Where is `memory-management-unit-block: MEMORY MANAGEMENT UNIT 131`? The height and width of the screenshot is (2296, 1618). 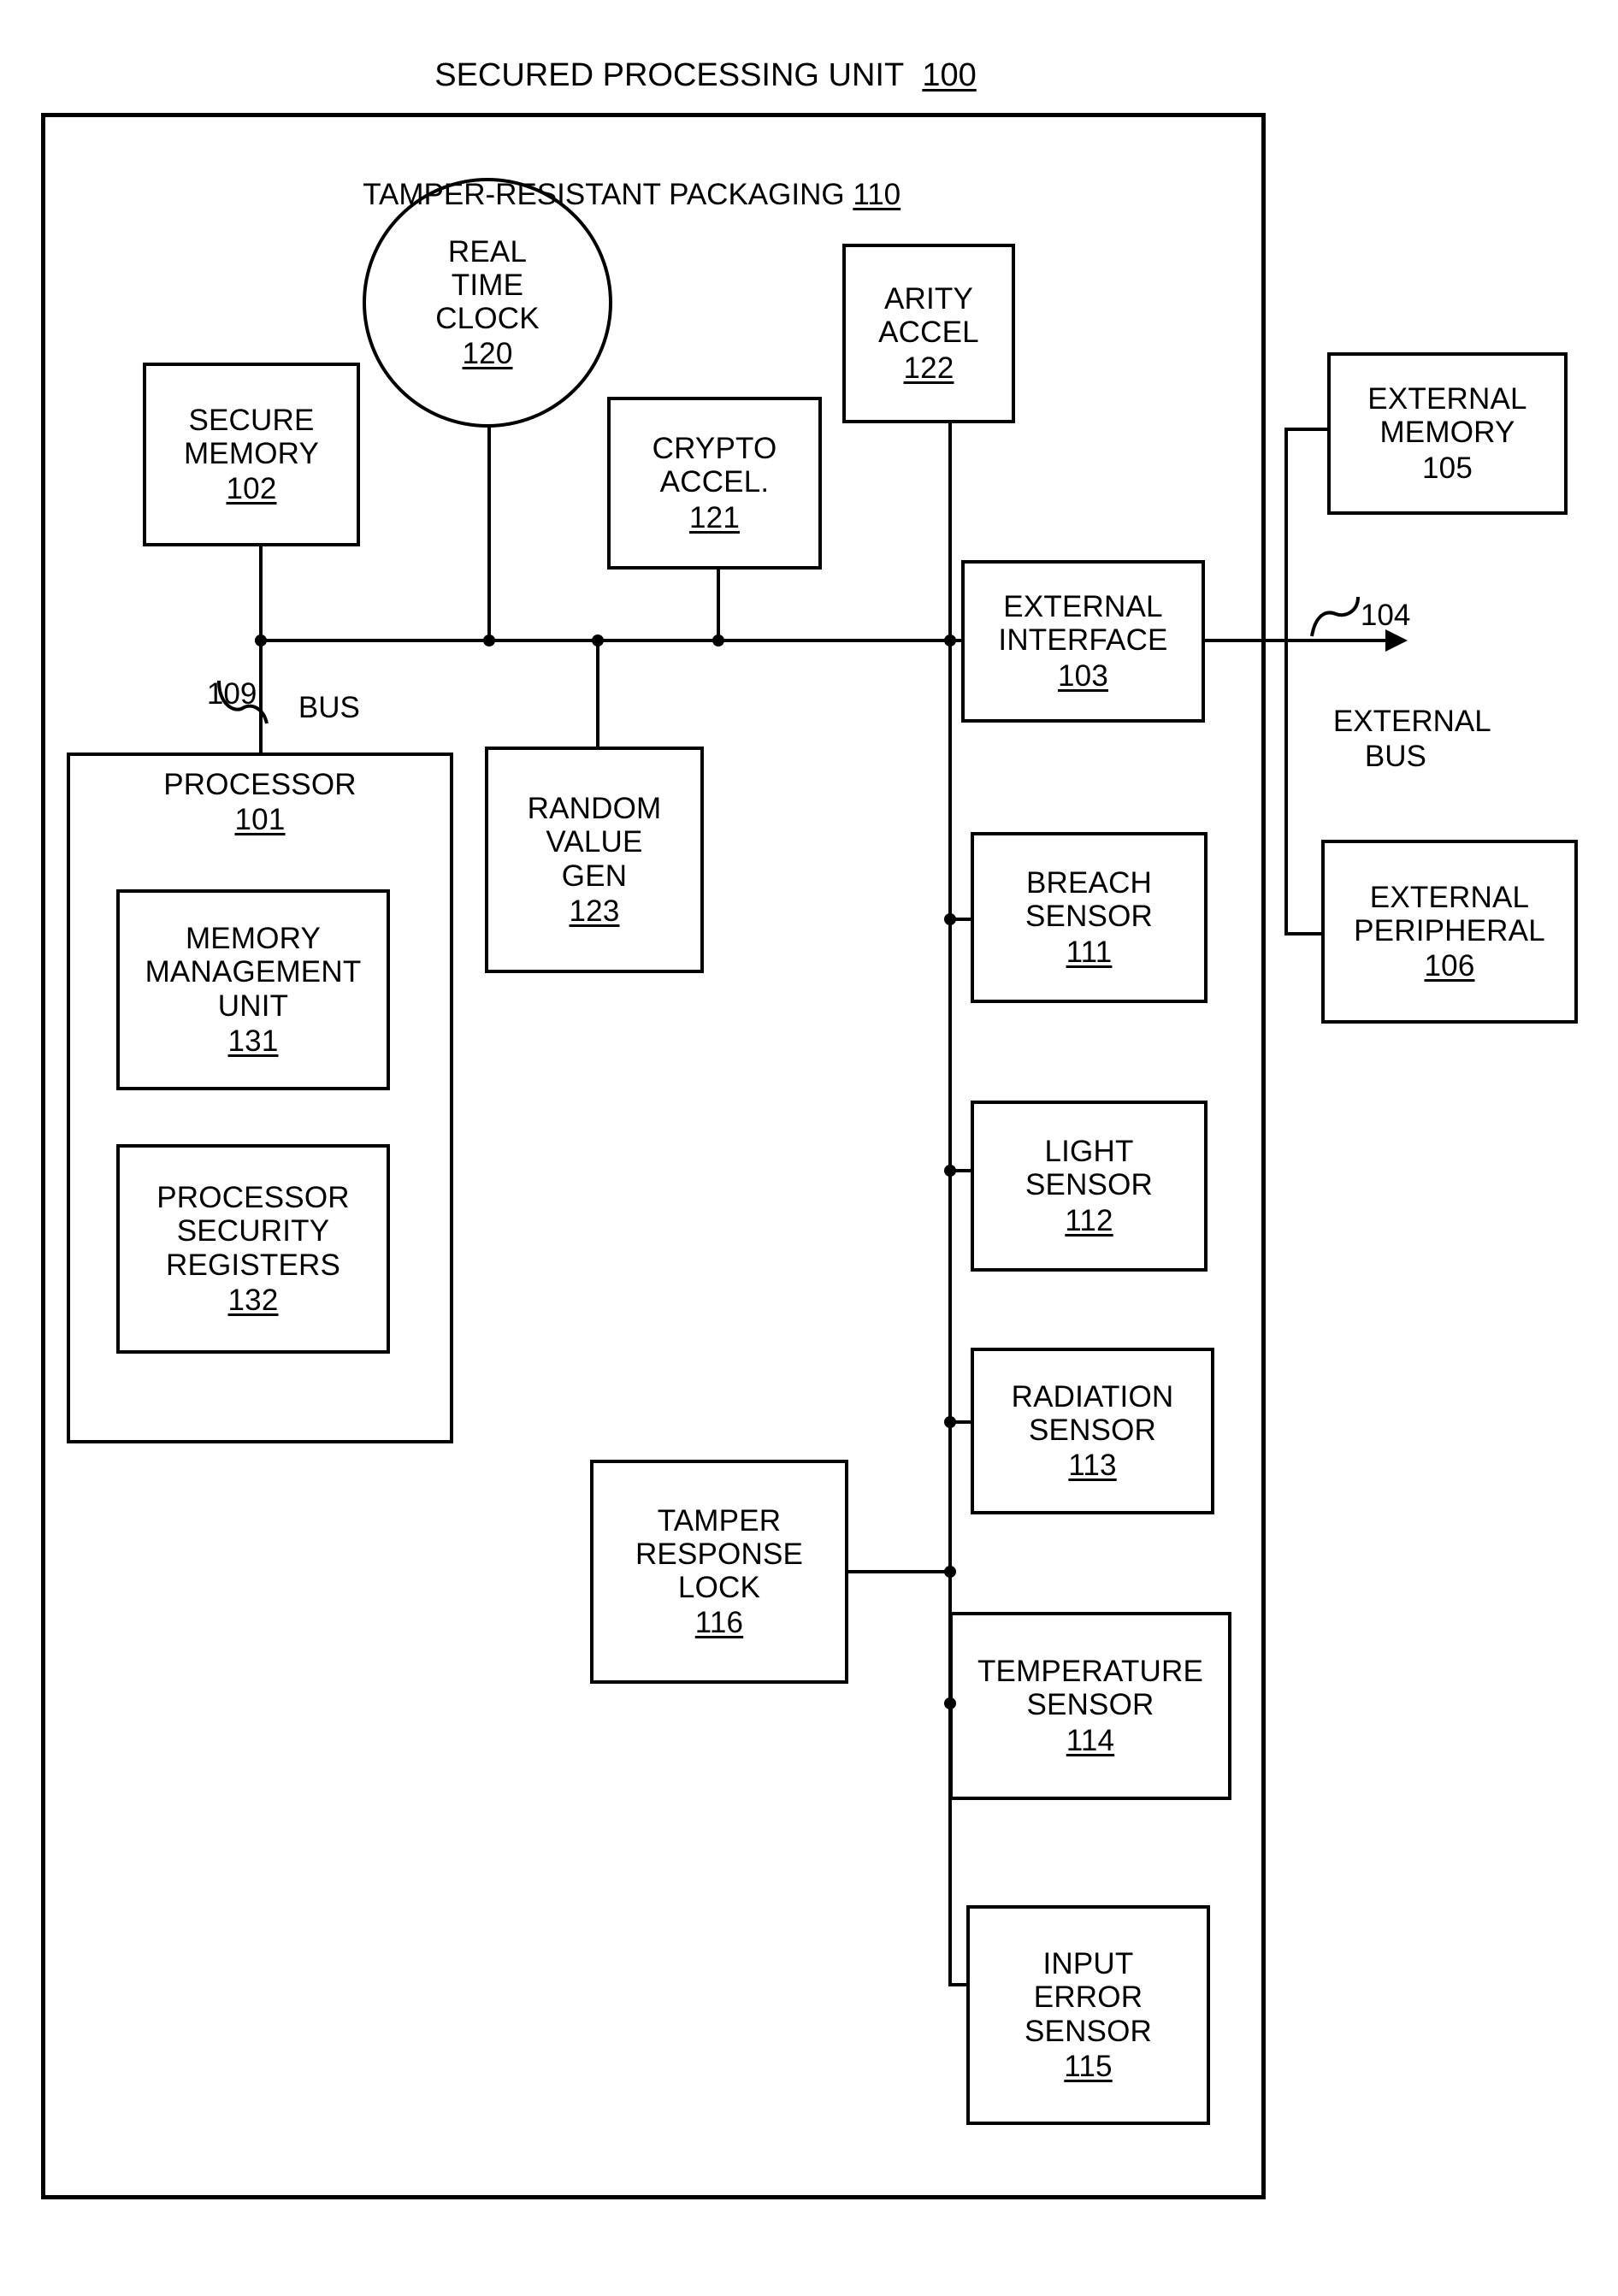 memory-management-unit-block: MEMORY MANAGEMENT UNIT 131 is located at coordinates (253, 989).